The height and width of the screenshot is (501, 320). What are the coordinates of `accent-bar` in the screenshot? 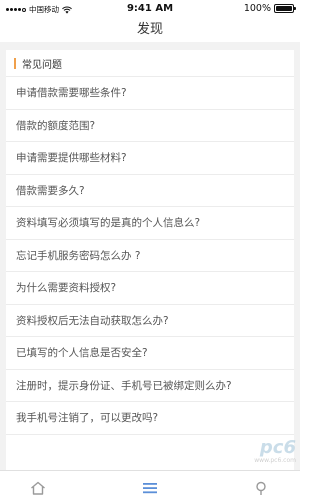 It's located at (15, 63).